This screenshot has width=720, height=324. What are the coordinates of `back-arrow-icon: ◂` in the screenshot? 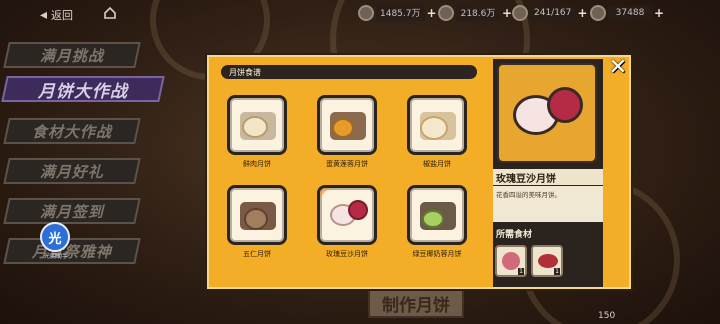 It's located at (44, 15).